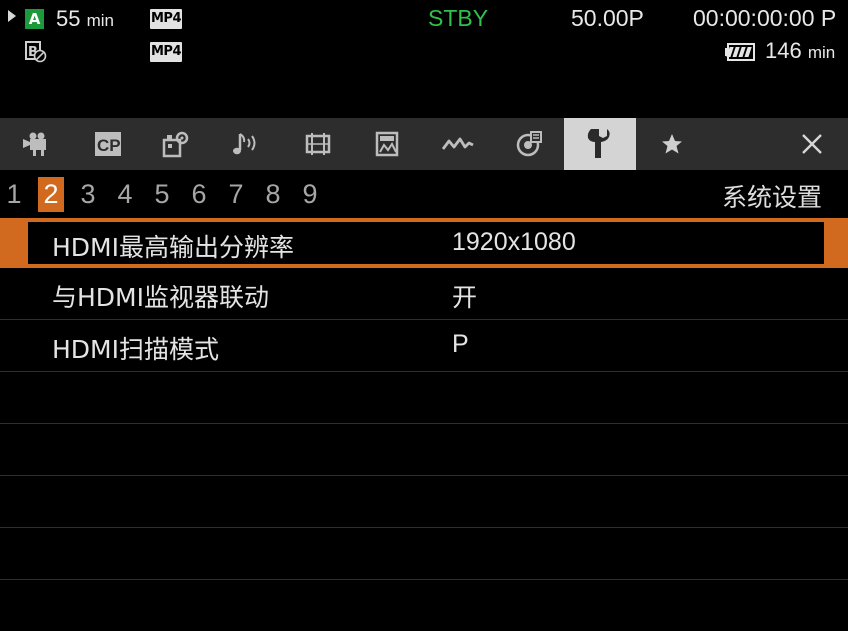 The width and height of the screenshot is (848, 631). I want to click on menu-row-hdmi-max-resolution: HDMI最高输出分辨率 1920x1080, so click(424, 243).